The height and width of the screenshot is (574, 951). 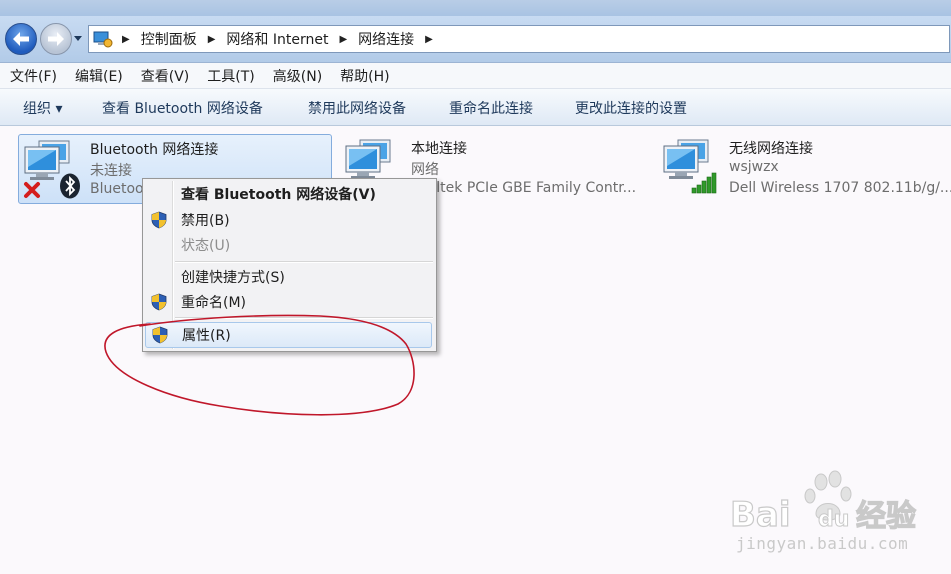 What do you see at coordinates (822, 543) in the screenshot?
I see `watermark-domain: jingyan.baidu.com` at bounding box center [822, 543].